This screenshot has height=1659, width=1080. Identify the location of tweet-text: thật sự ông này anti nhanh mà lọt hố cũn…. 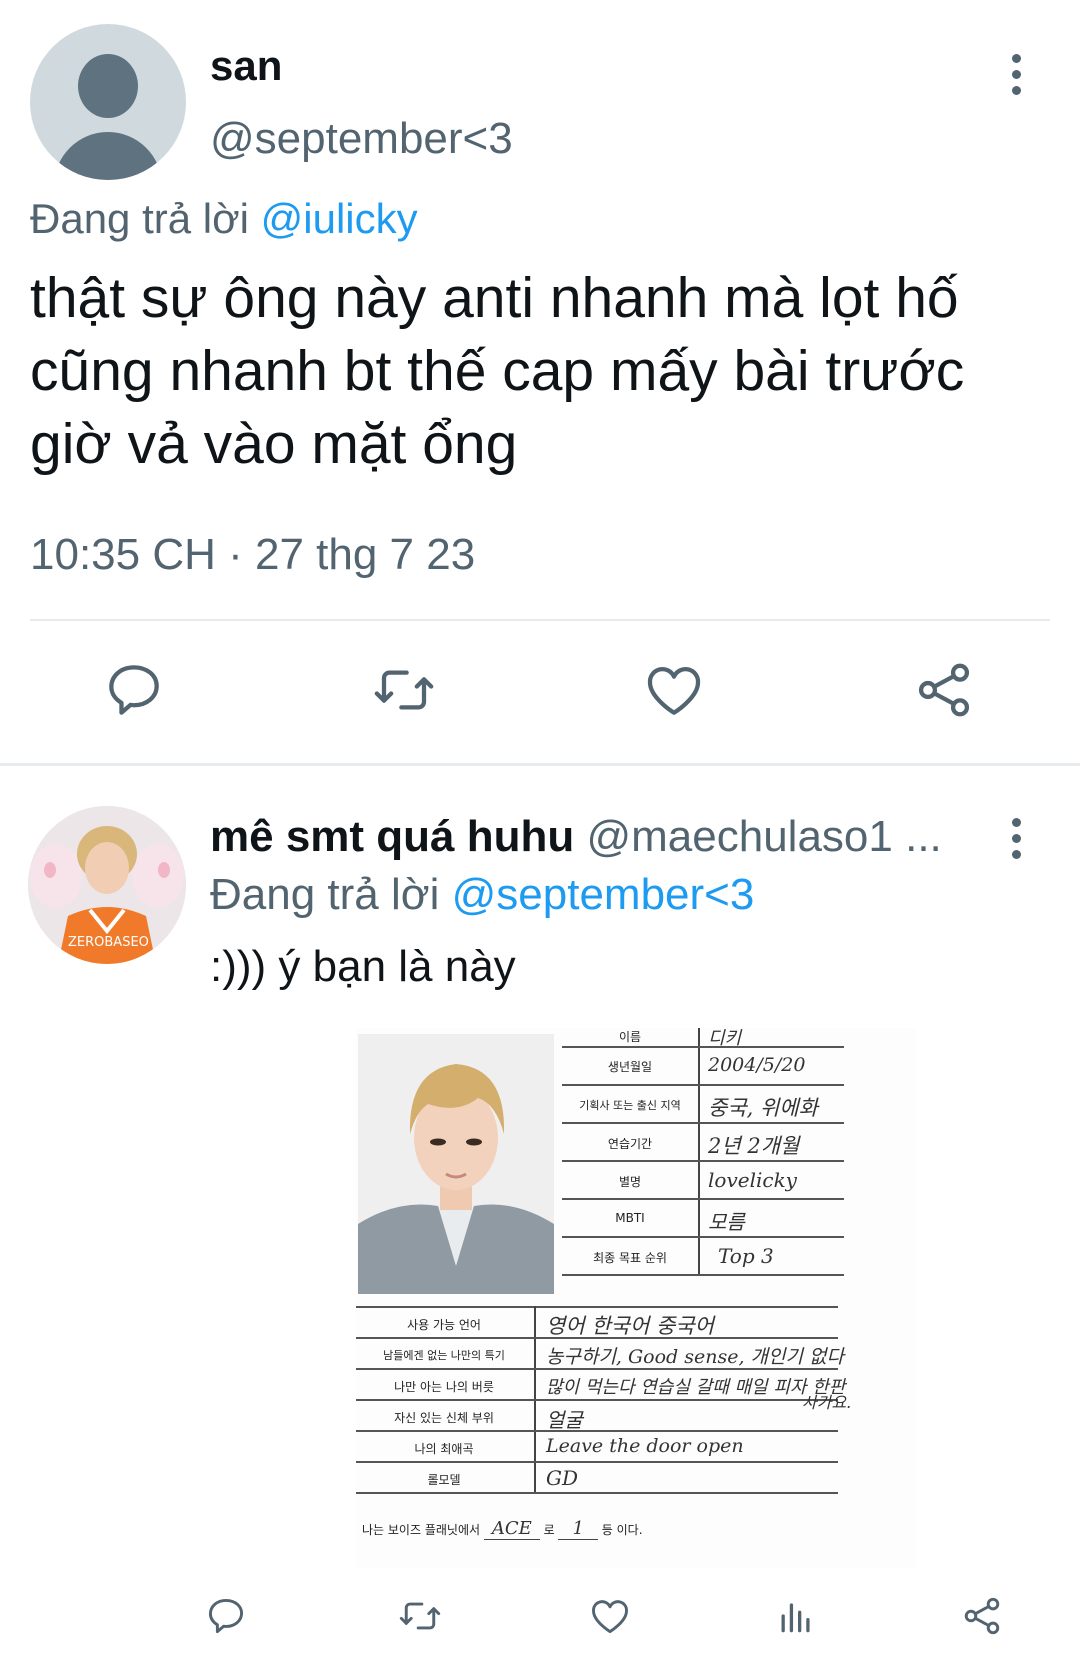
(497, 371).